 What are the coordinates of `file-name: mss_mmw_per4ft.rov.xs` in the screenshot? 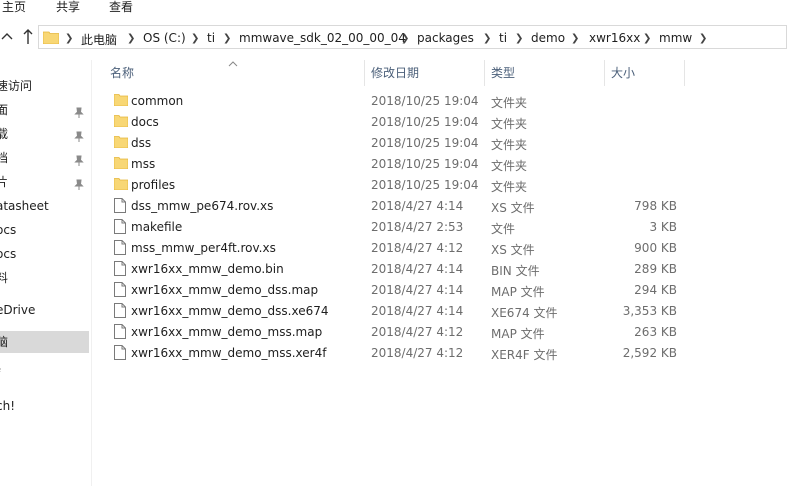 It's located at (203, 248).